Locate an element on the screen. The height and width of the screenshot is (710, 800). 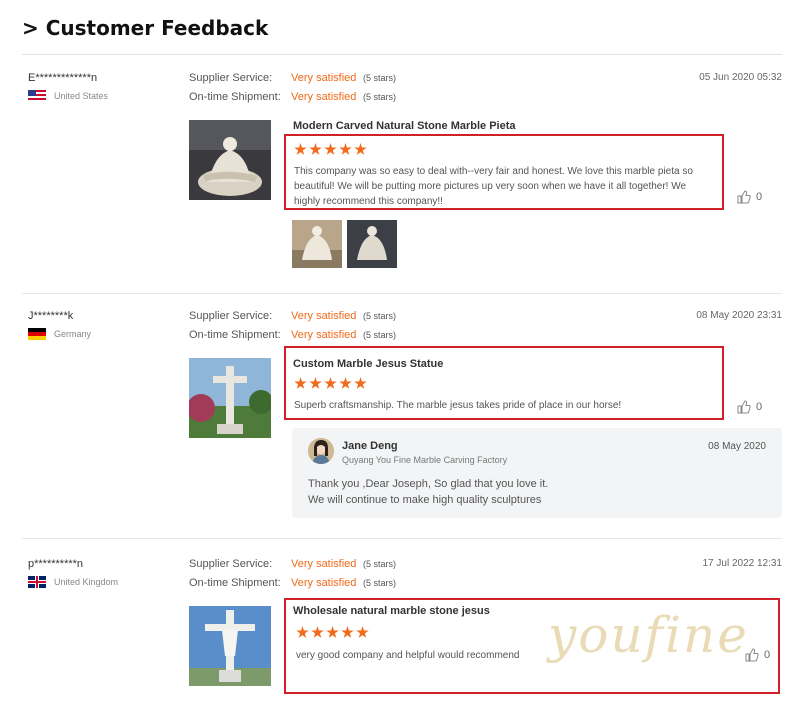
reviewer-country: United States is located at coordinates (68, 96).